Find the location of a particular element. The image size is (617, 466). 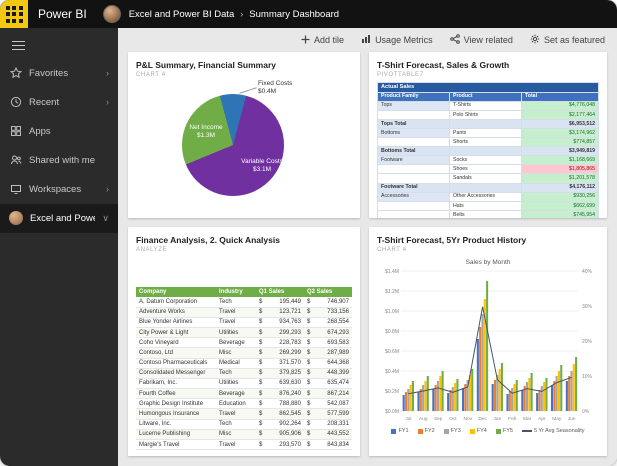

svg-text: $1.4M is located at coordinates (392, 272).